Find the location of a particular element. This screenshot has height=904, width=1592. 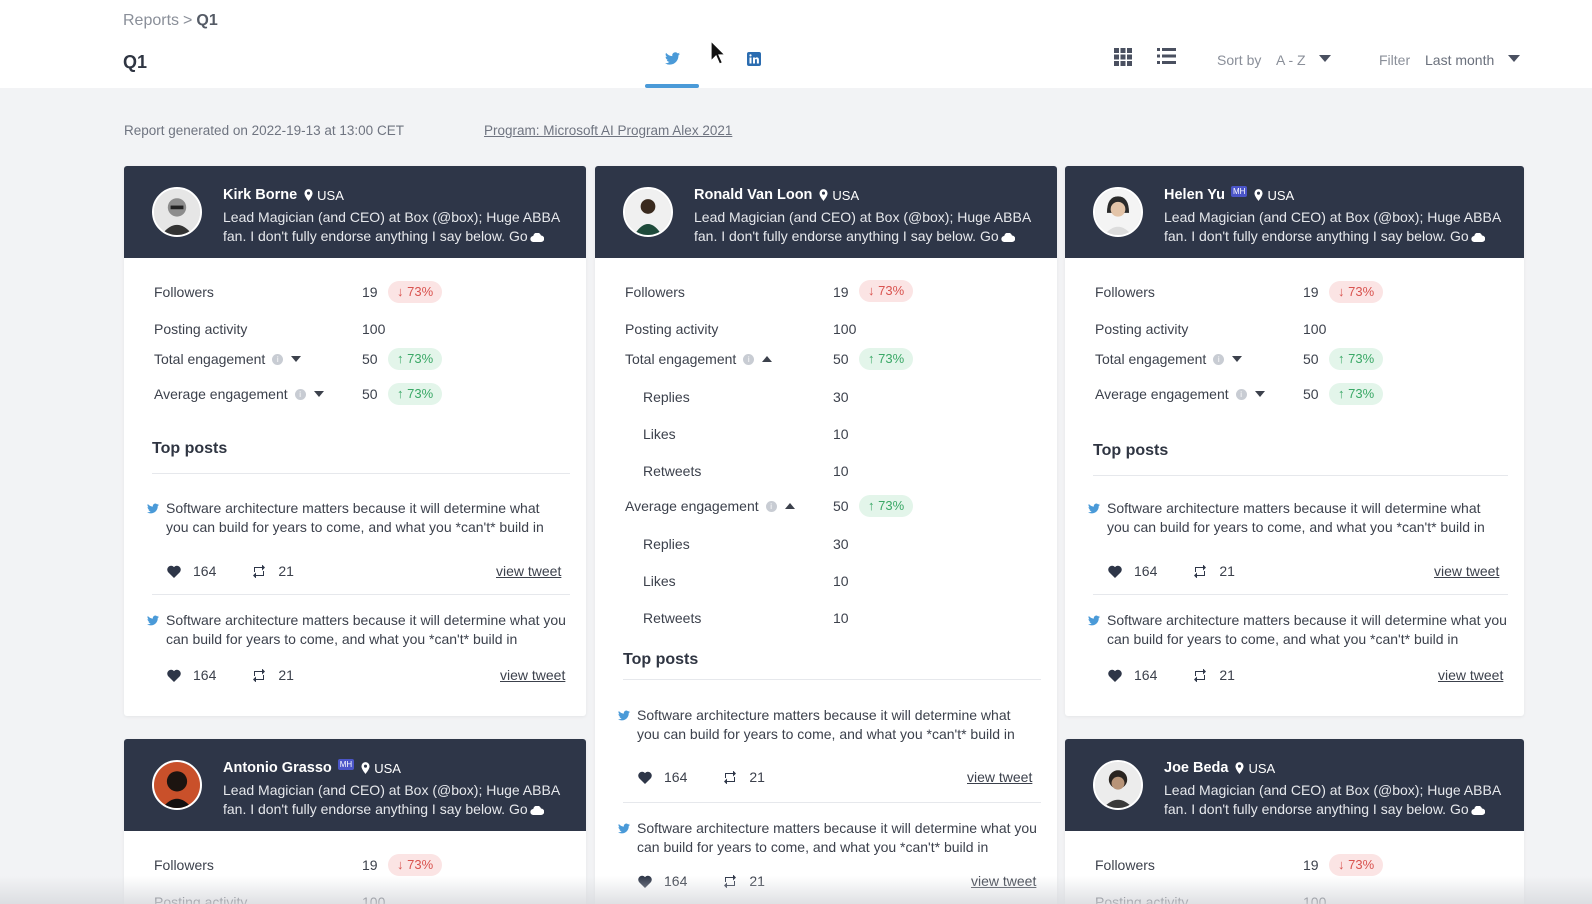

filter-dropdown: Last month is located at coordinates (1459, 60).